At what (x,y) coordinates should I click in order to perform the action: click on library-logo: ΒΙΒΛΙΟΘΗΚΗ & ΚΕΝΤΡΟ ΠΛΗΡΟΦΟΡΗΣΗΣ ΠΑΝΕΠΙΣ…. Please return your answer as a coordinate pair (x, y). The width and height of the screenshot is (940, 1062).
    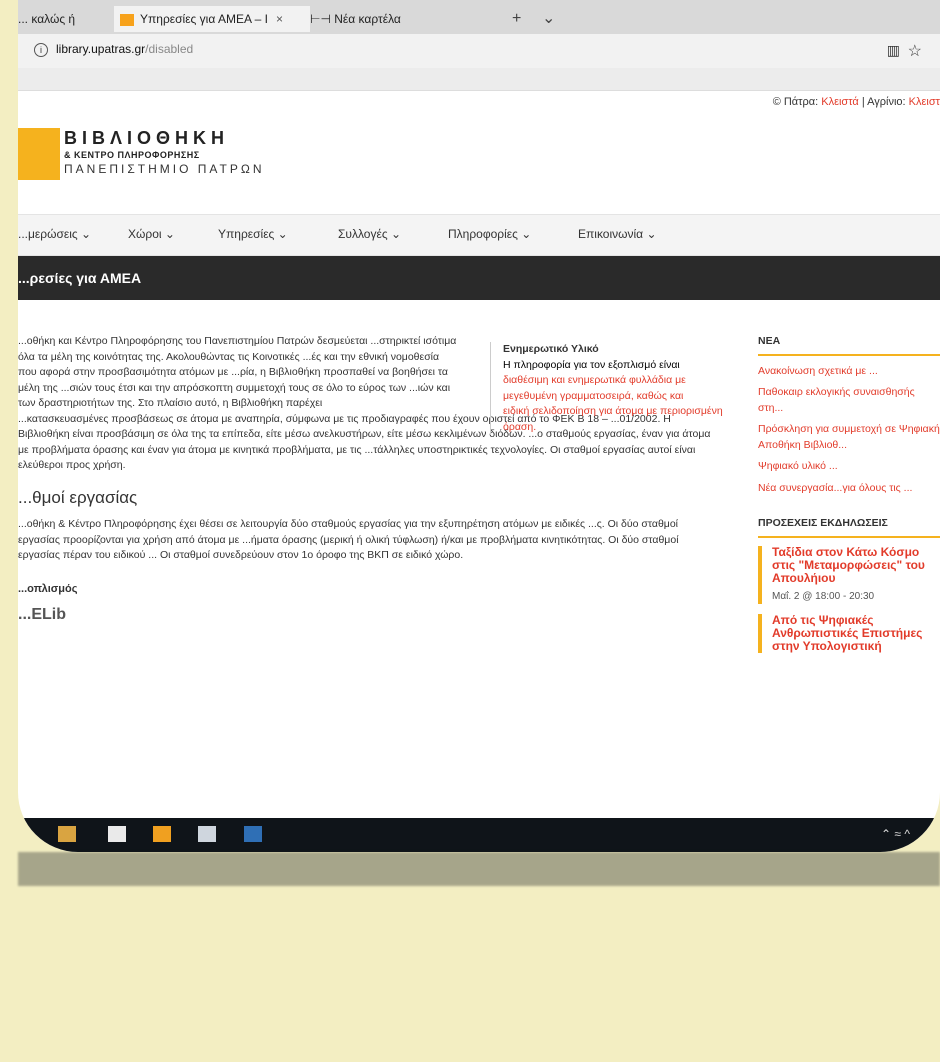
    Looking at the image, I should click on (158, 156).